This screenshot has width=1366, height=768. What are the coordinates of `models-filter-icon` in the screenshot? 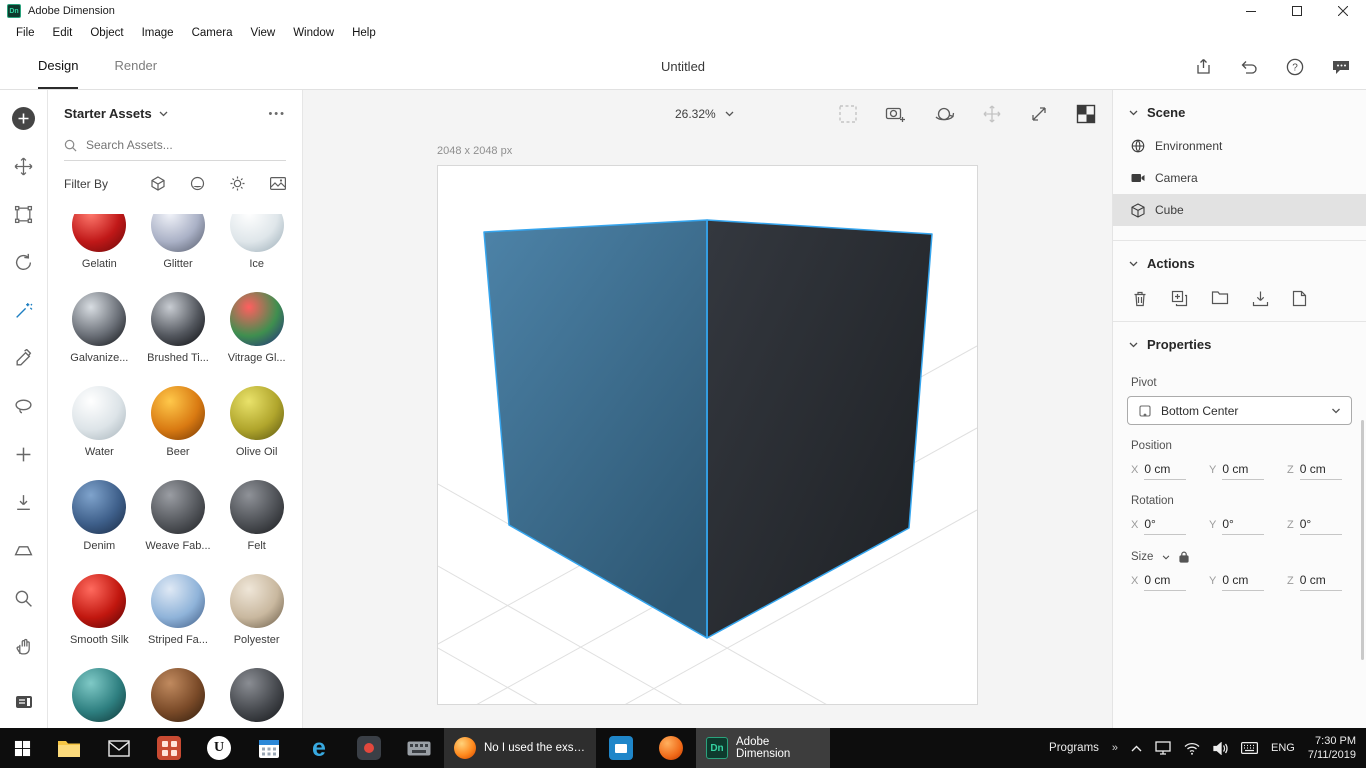 It's located at (158, 183).